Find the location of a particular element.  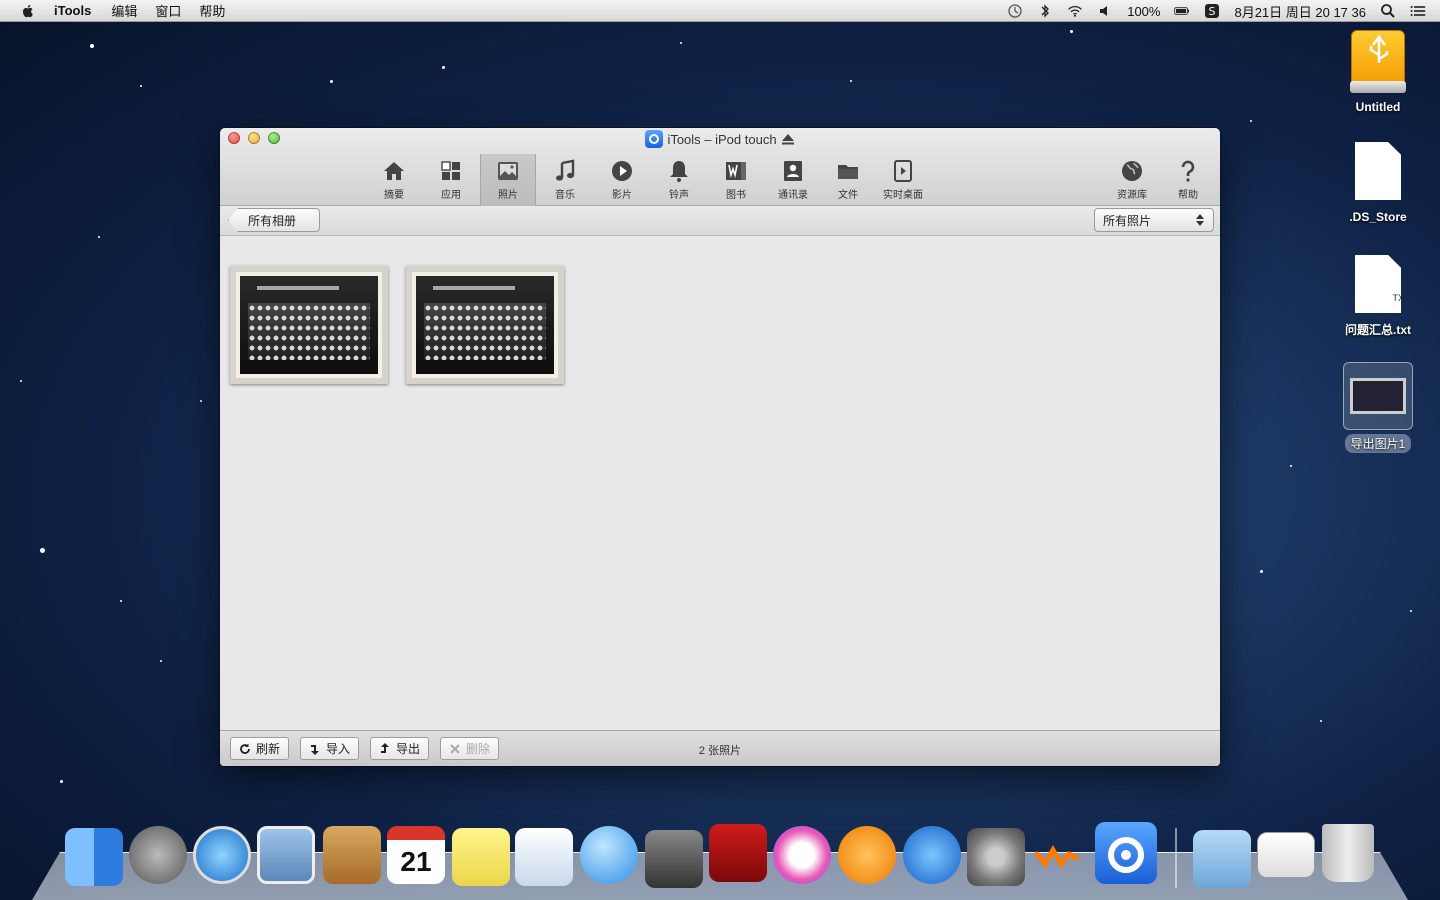

tab-label: 文件 is located at coordinates (848, 195).